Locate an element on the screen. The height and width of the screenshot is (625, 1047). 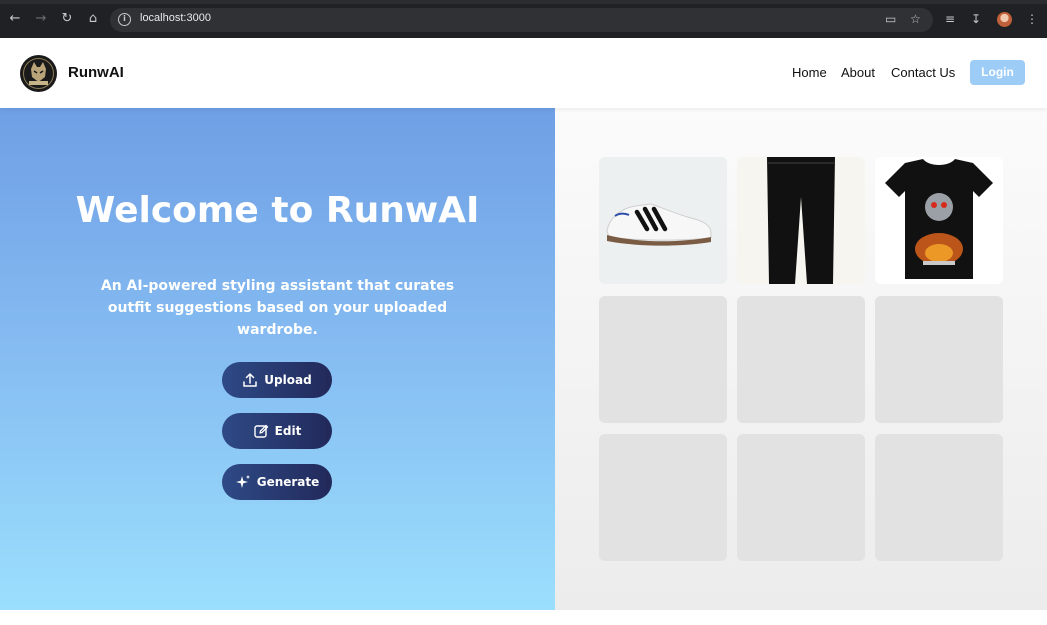
logo-icon is located at coordinates (38, 73).